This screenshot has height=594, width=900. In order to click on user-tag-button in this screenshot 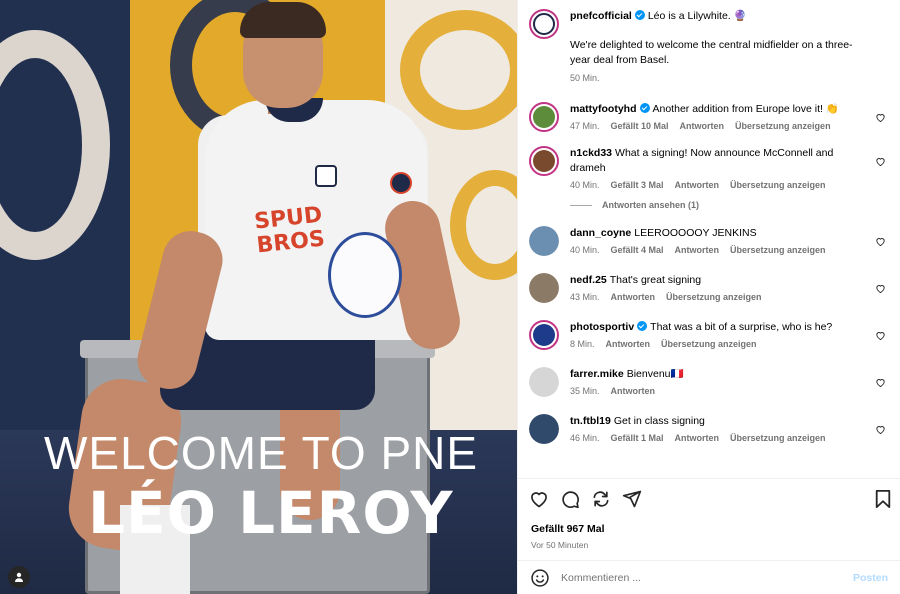, I will do `click(19, 577)`.